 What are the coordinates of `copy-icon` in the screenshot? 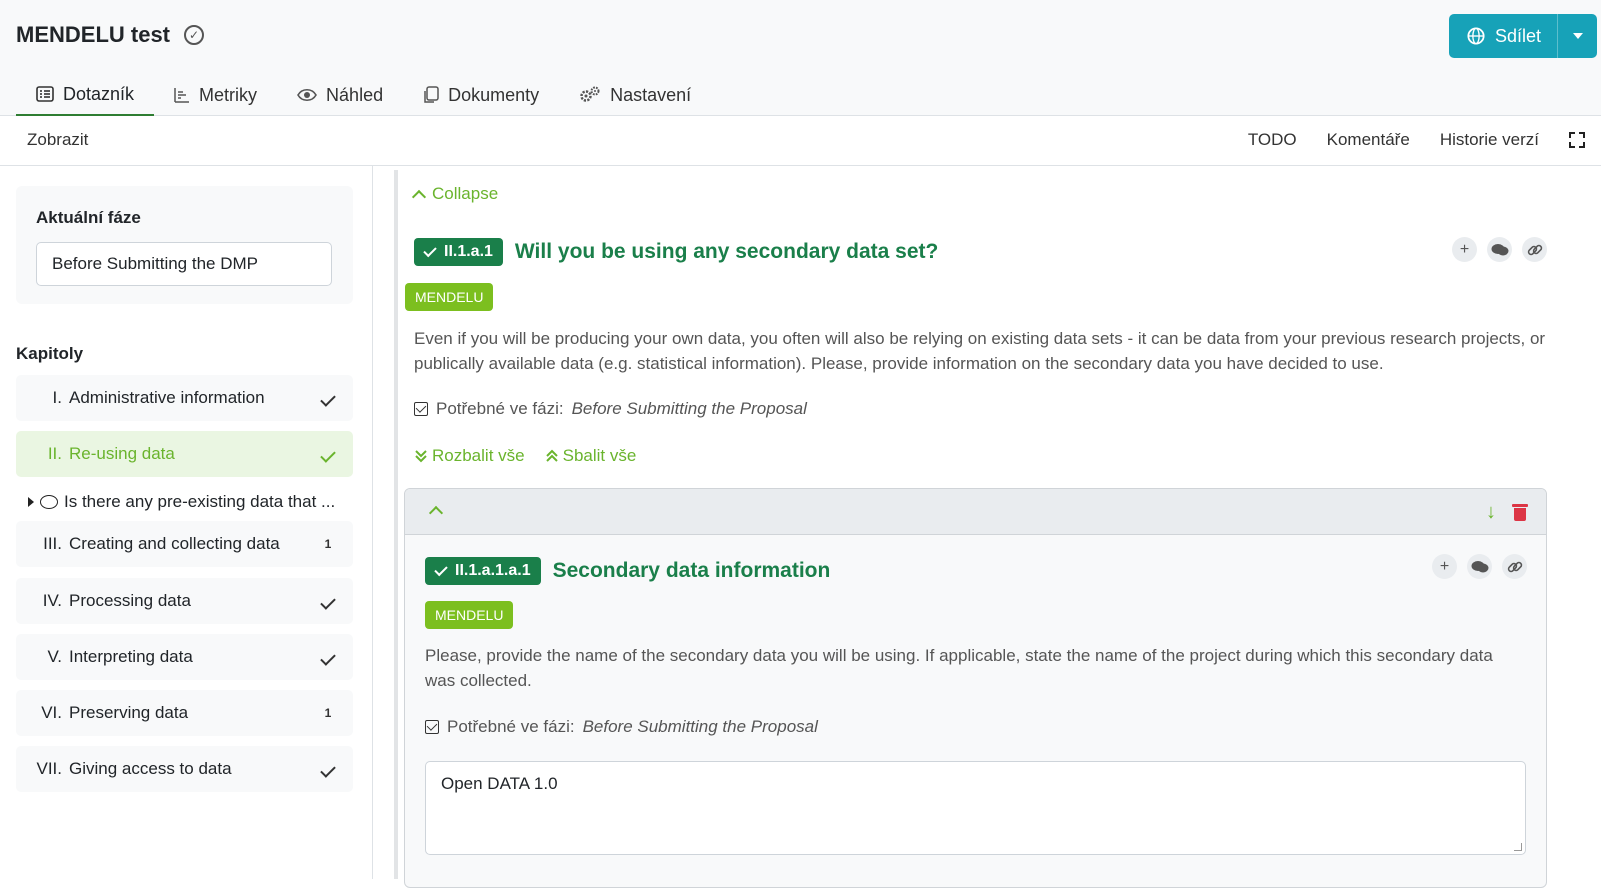 It's located at (431, 94).